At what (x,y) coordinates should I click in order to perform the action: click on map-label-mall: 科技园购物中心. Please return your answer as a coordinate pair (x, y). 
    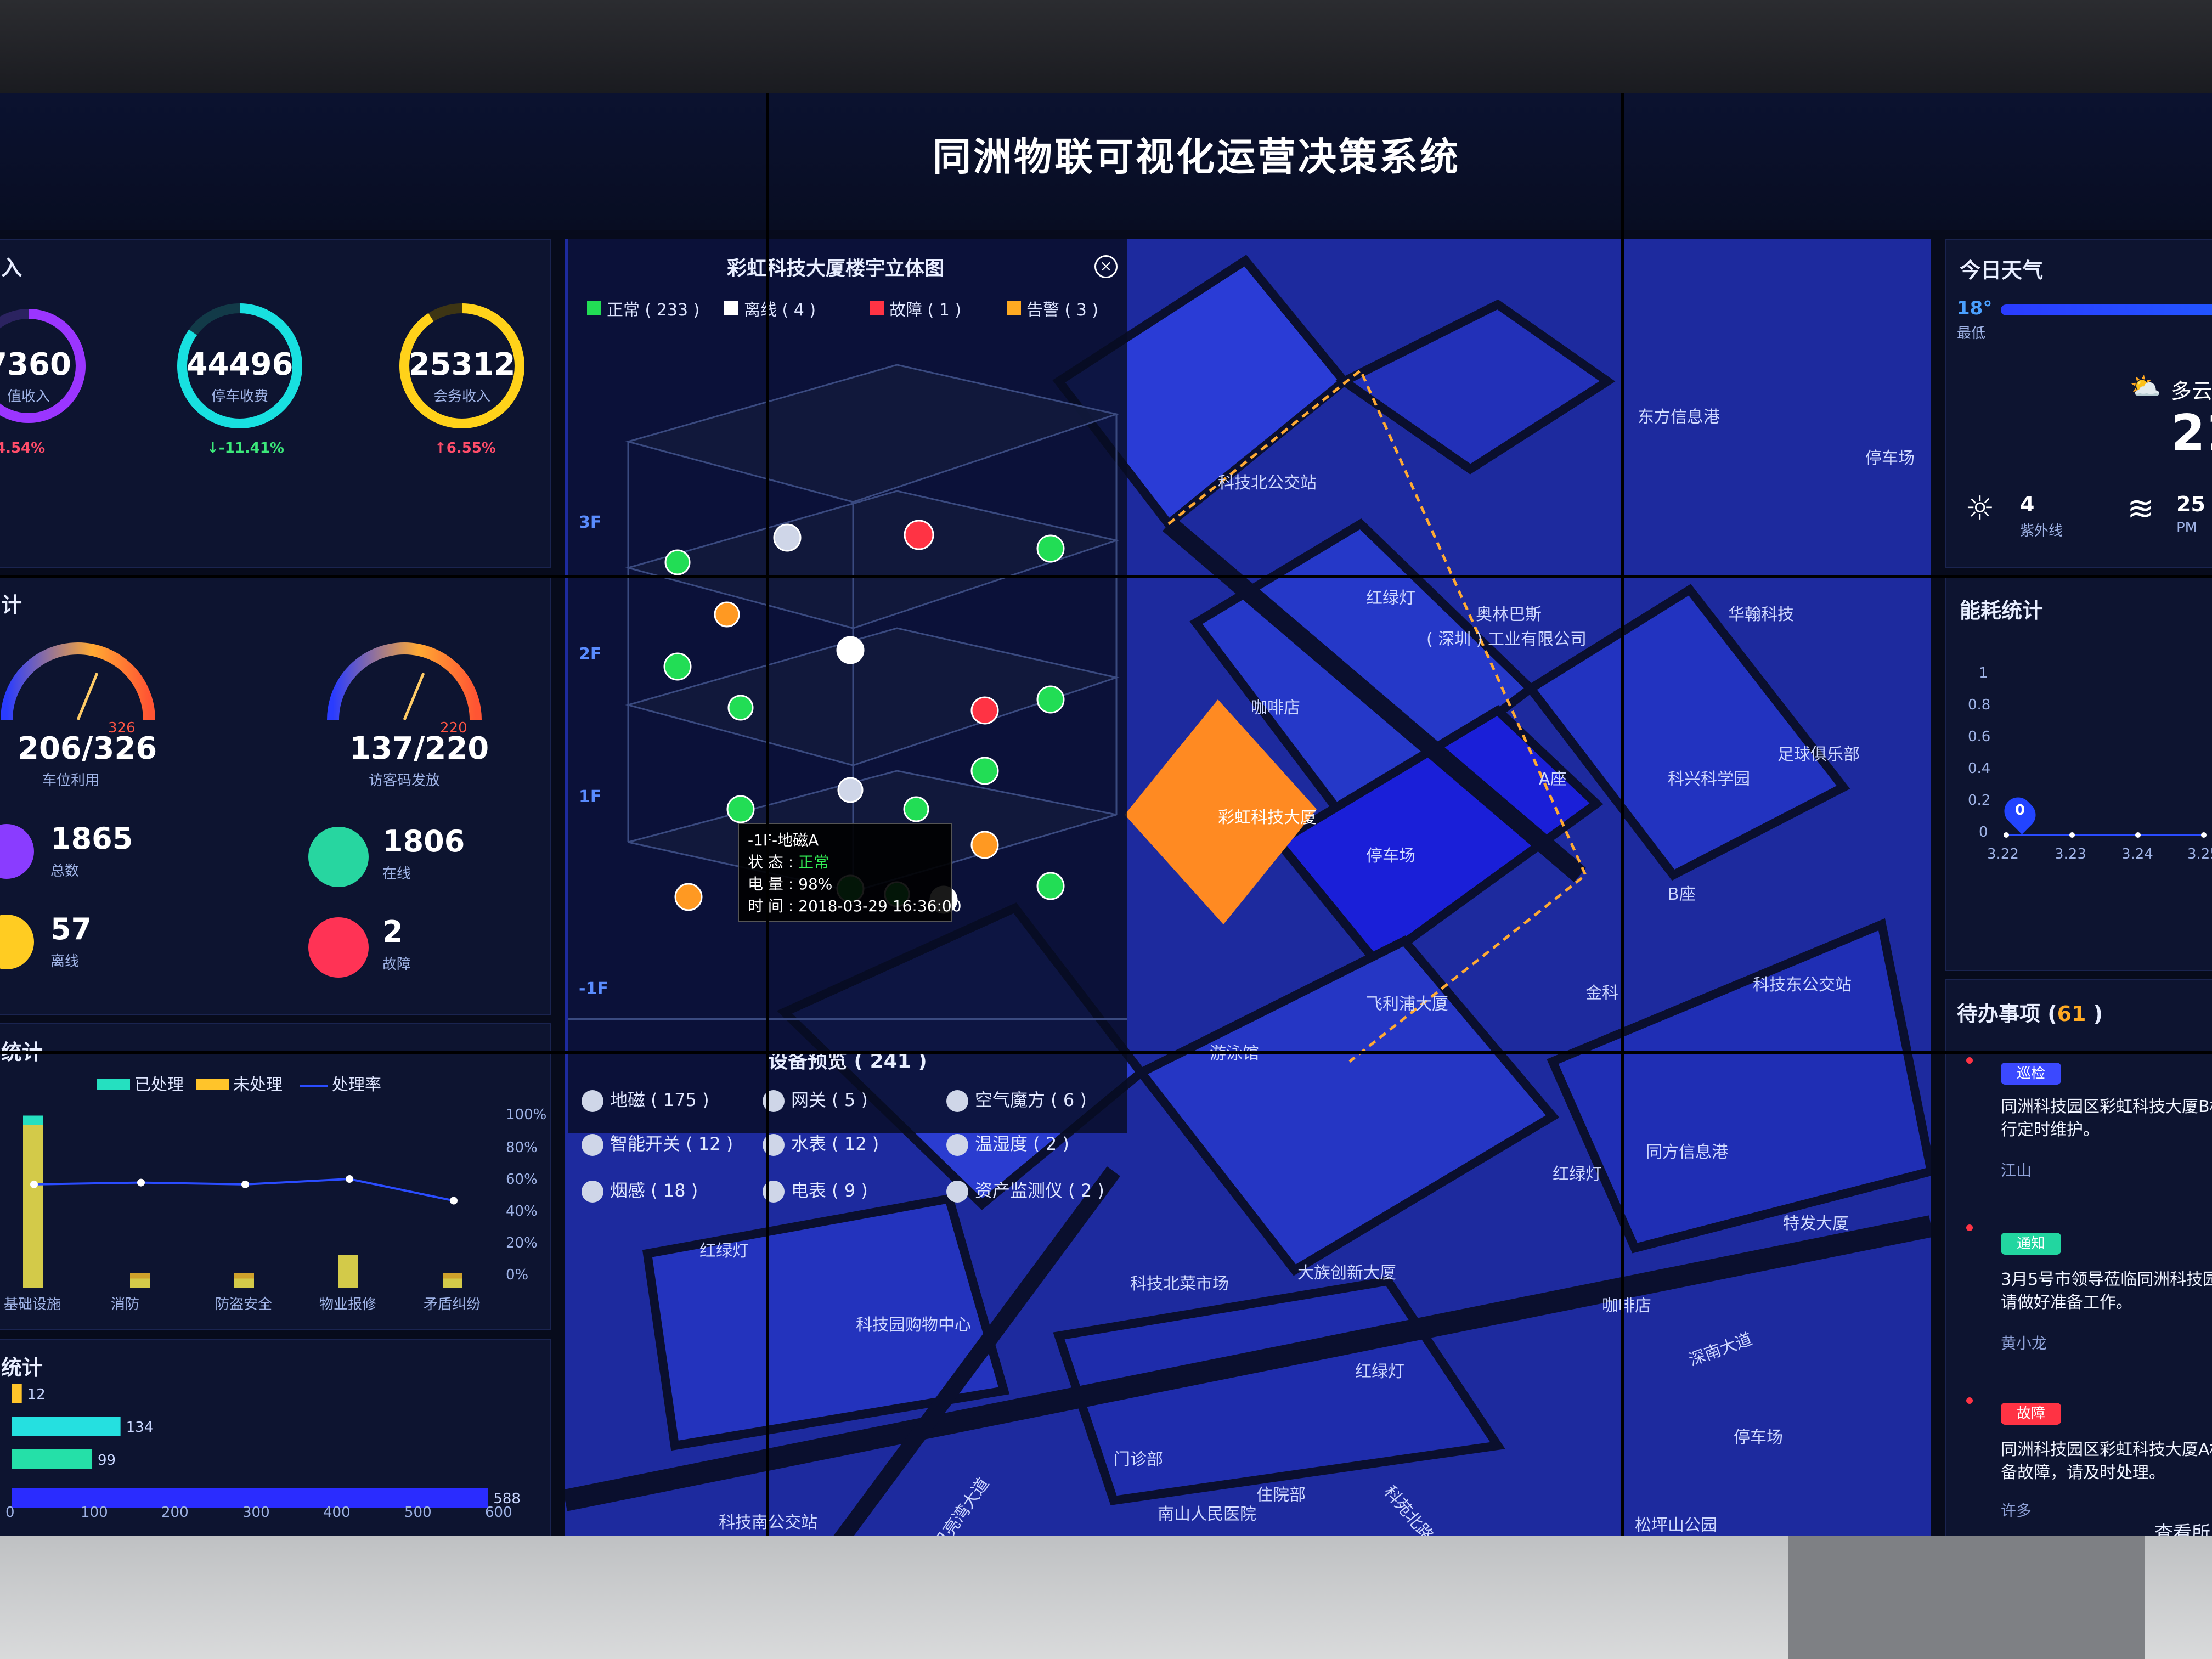
    Looking at the image, I should click on (914, 1323).